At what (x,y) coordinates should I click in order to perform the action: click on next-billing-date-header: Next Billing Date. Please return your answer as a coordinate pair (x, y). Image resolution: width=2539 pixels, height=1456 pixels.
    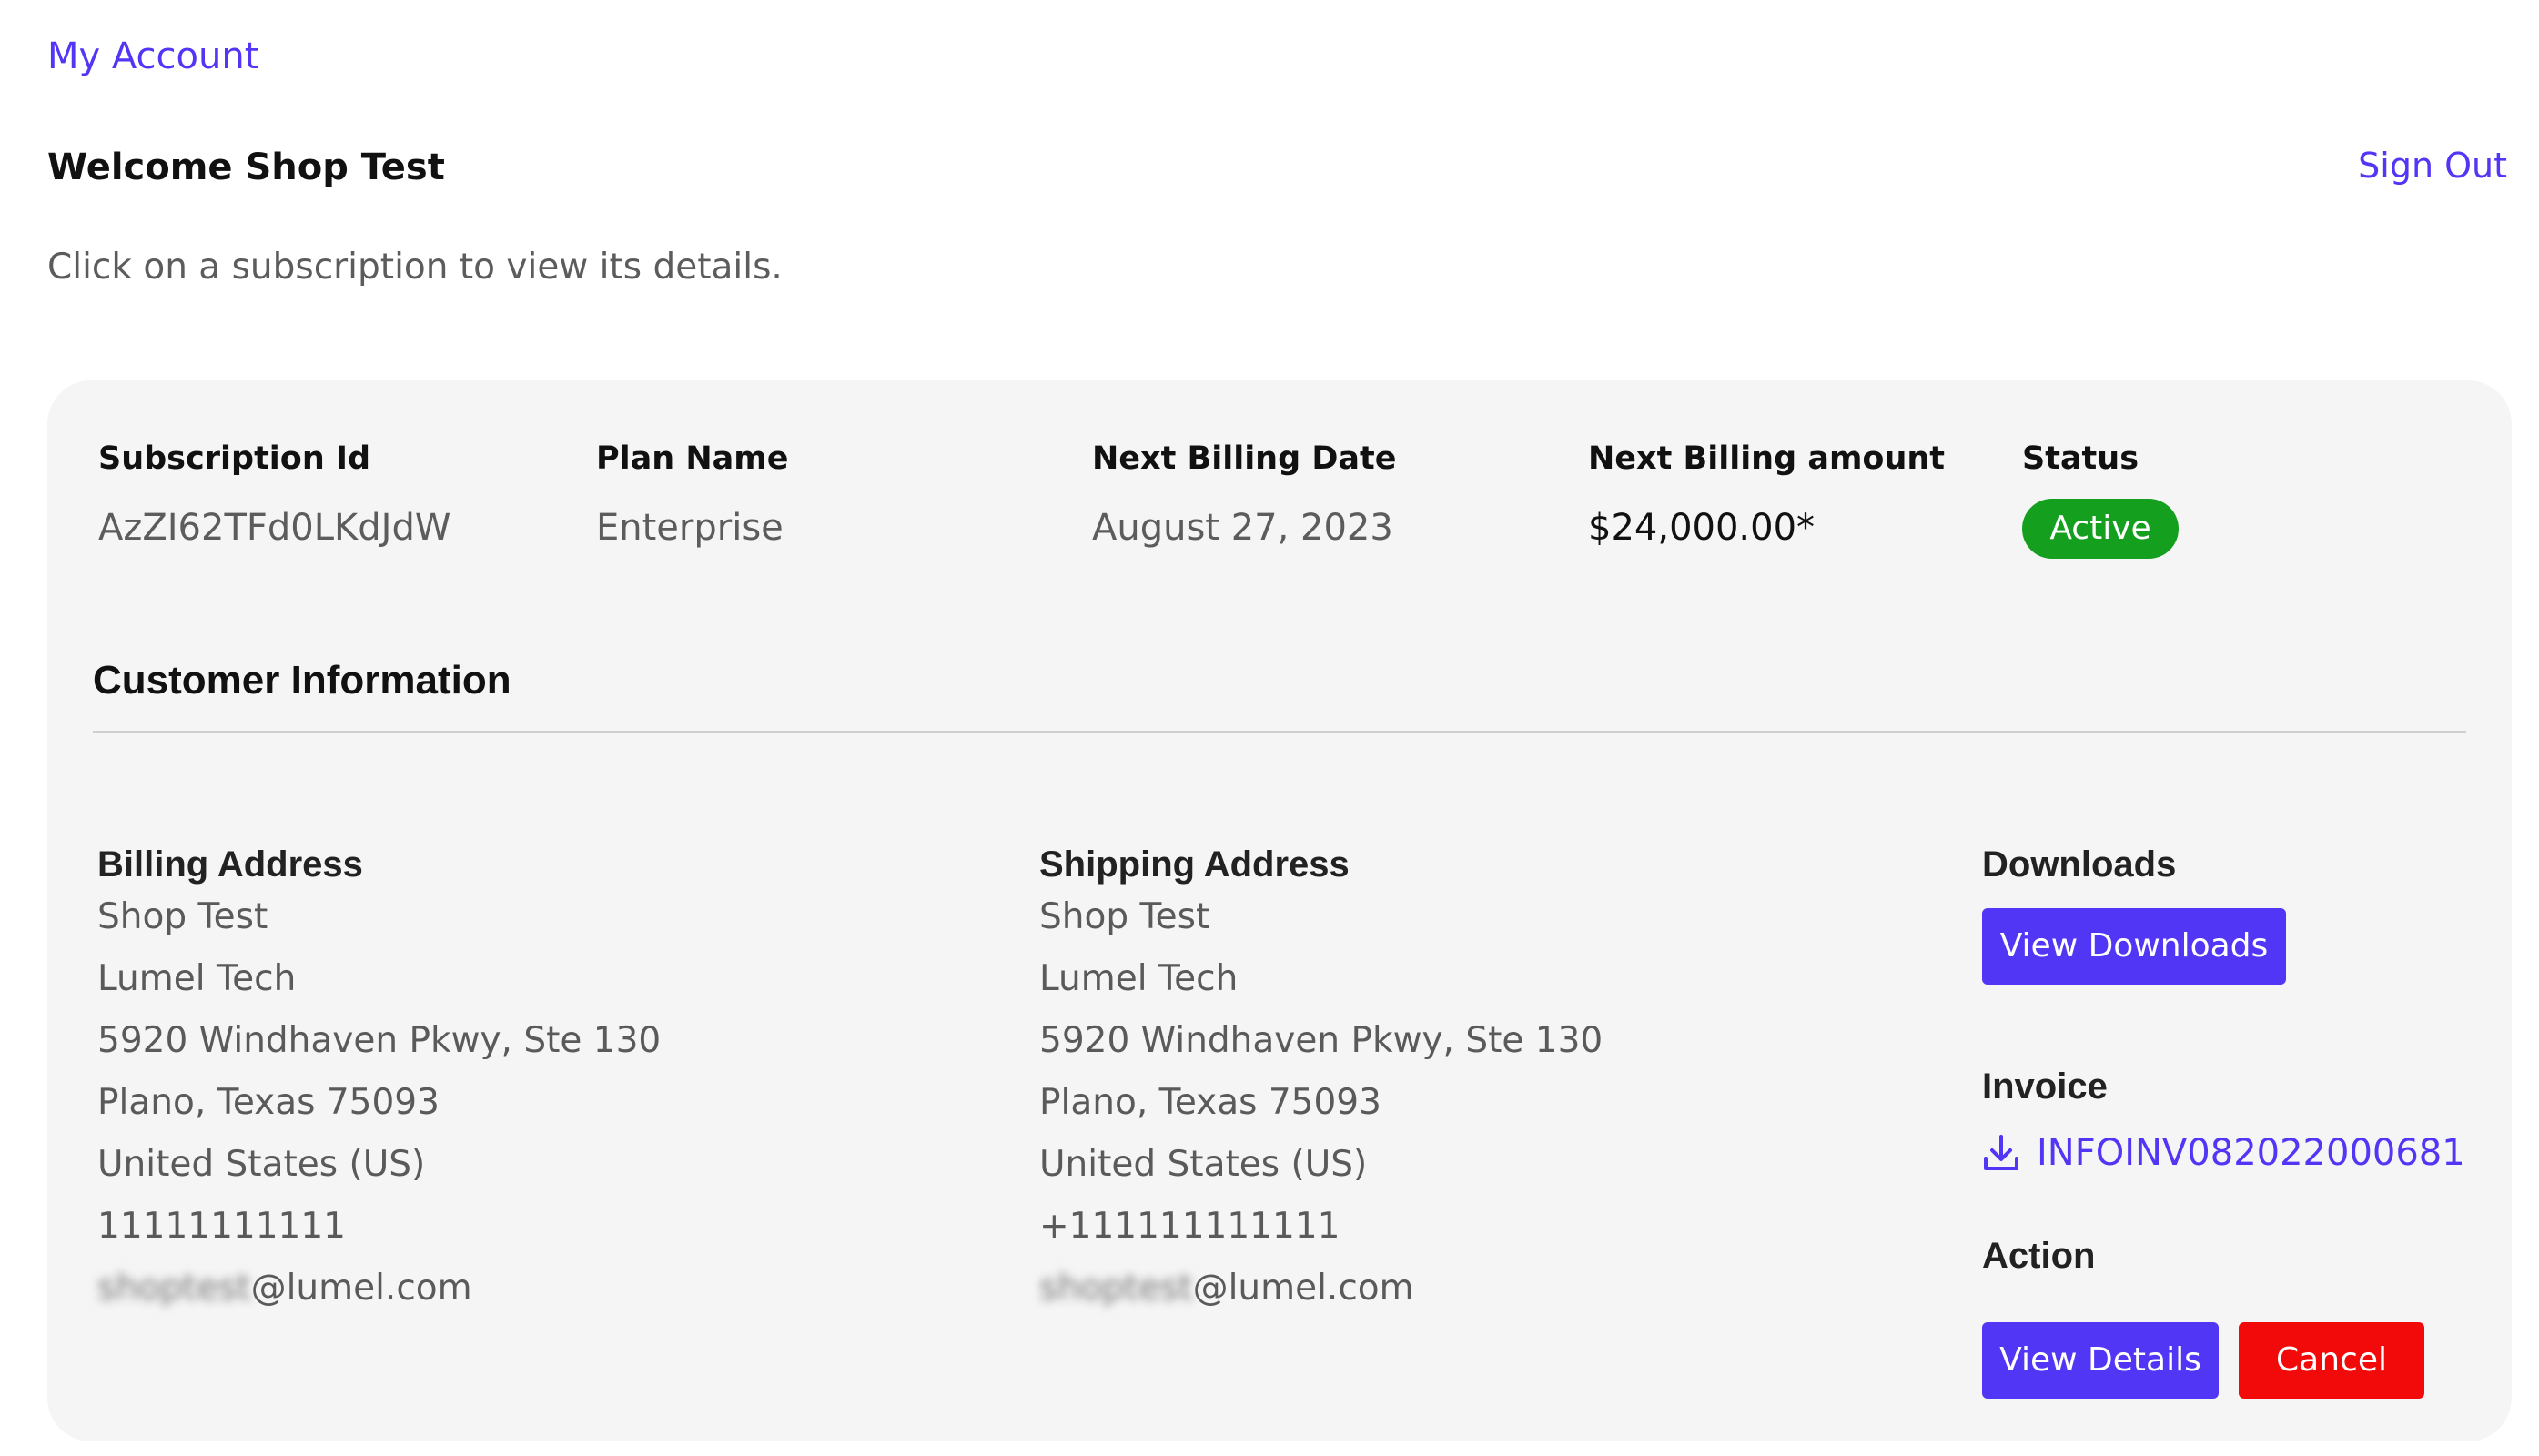
    Looking at the image, I should click on (1244, 459).